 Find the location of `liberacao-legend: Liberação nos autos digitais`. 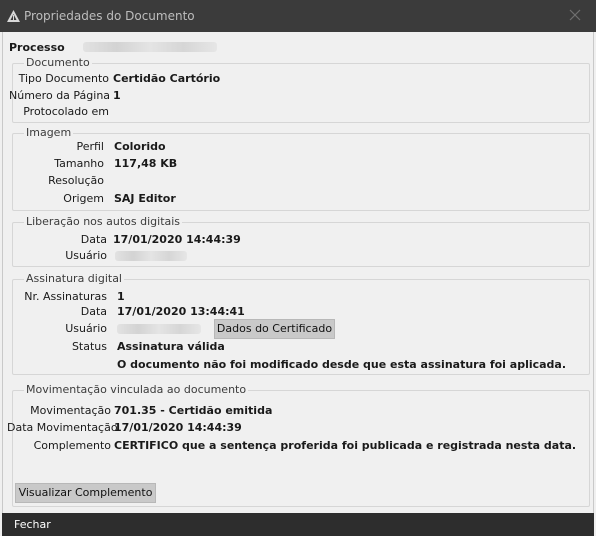

liberacao-legend: Liberação nos autos digitais is located at coordinates (103, 221).